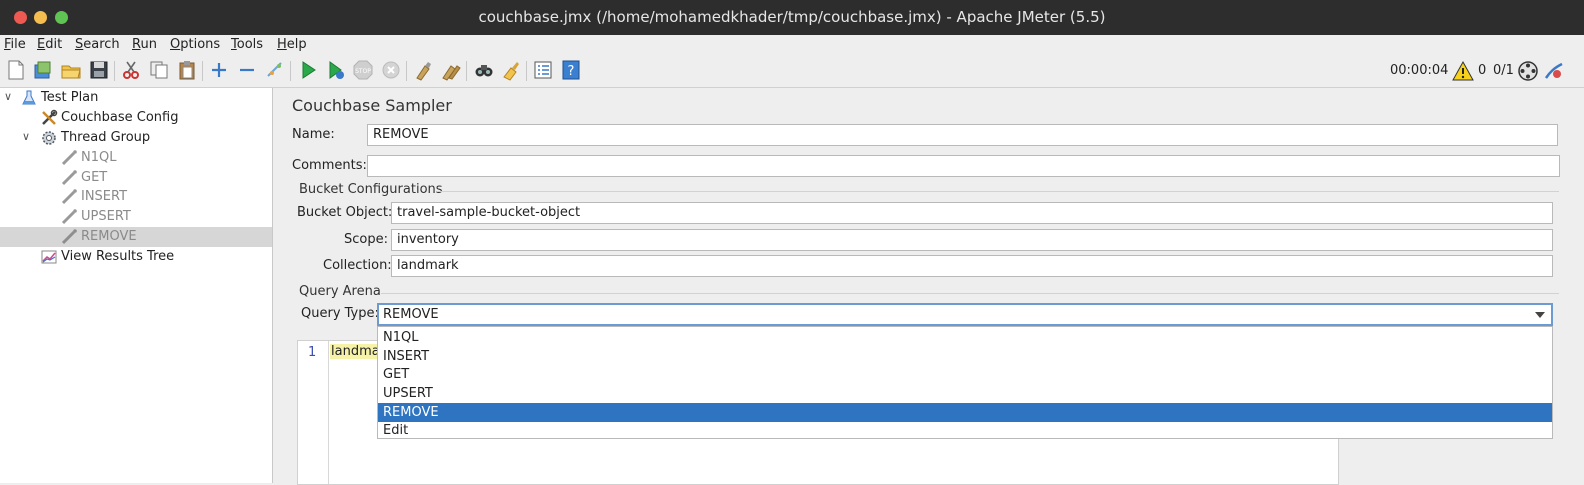  I want to click on name-label: Name:, so click(313, 134).